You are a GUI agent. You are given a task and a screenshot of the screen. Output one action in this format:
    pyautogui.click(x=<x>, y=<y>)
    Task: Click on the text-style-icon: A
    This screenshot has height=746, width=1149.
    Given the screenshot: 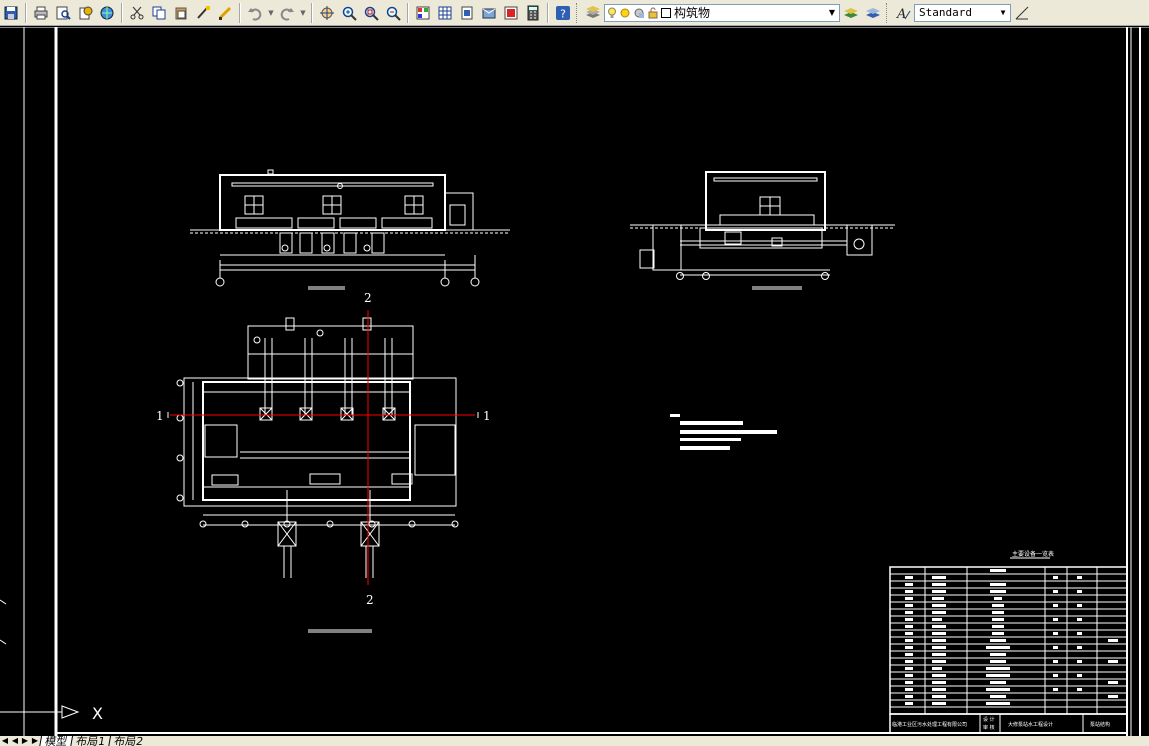 What is the action you would take?
    pyautogui.click(x=903, y=14)
    